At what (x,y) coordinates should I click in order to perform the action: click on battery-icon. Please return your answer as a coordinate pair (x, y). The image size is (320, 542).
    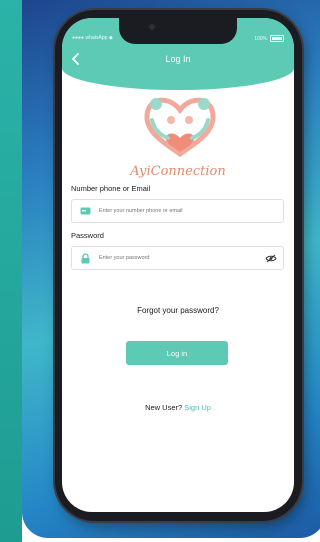
    Looking at the image, I should click on (277, 38).